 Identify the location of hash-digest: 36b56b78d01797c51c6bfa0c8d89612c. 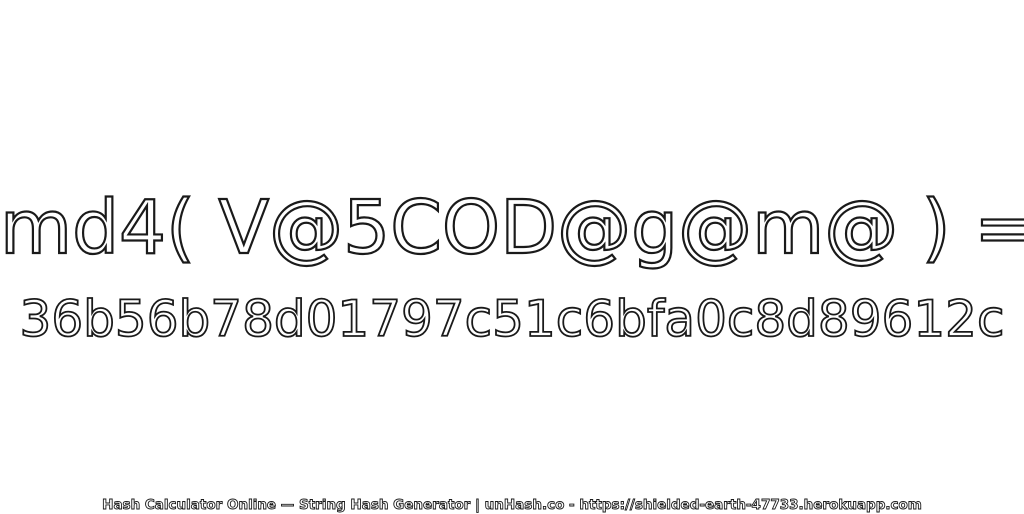
(512, 319).